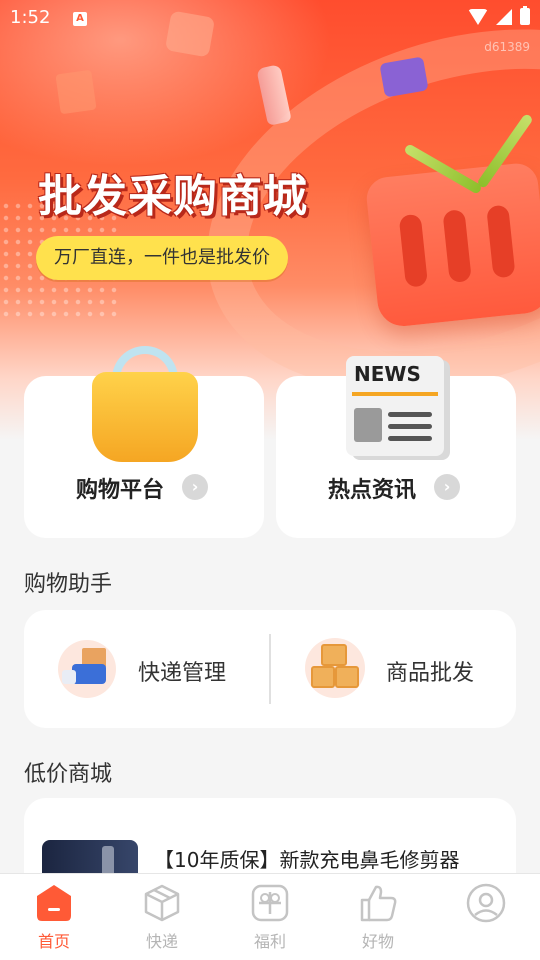 The width and height of the screenshot is (540, 960). Describe the element at coordinates (430, 671) in the screenshot. I see `wholesale-goods-label: 商品批发` at that location.